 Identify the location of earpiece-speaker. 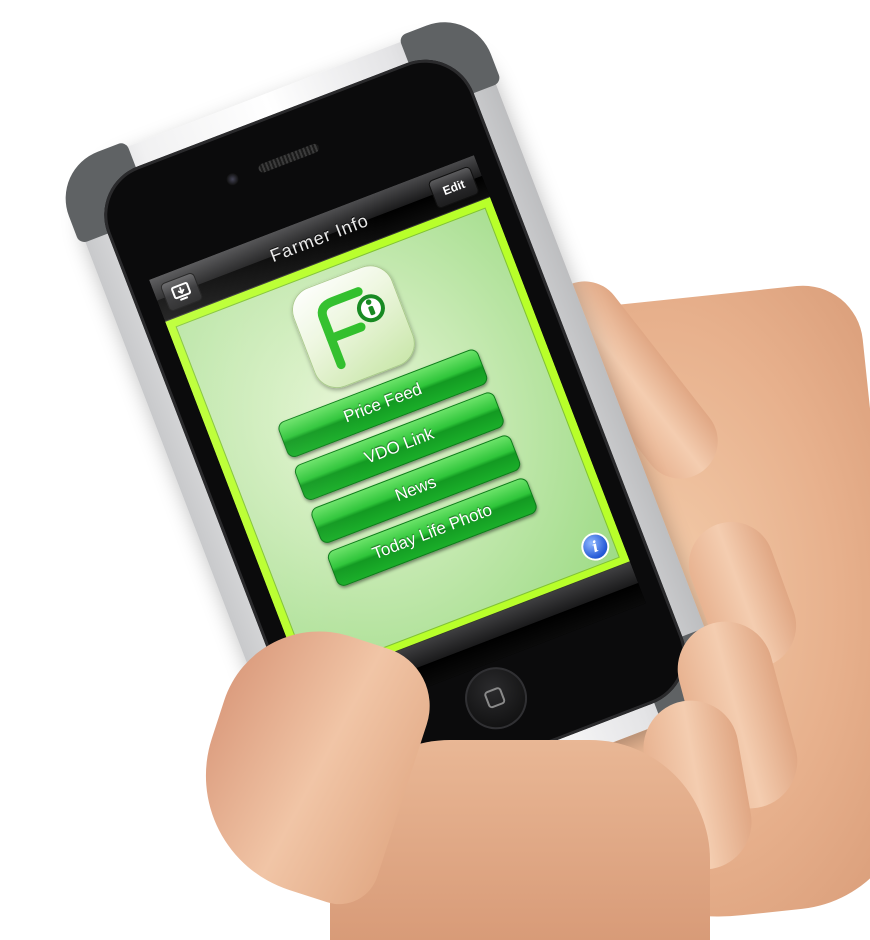
(289, 158).